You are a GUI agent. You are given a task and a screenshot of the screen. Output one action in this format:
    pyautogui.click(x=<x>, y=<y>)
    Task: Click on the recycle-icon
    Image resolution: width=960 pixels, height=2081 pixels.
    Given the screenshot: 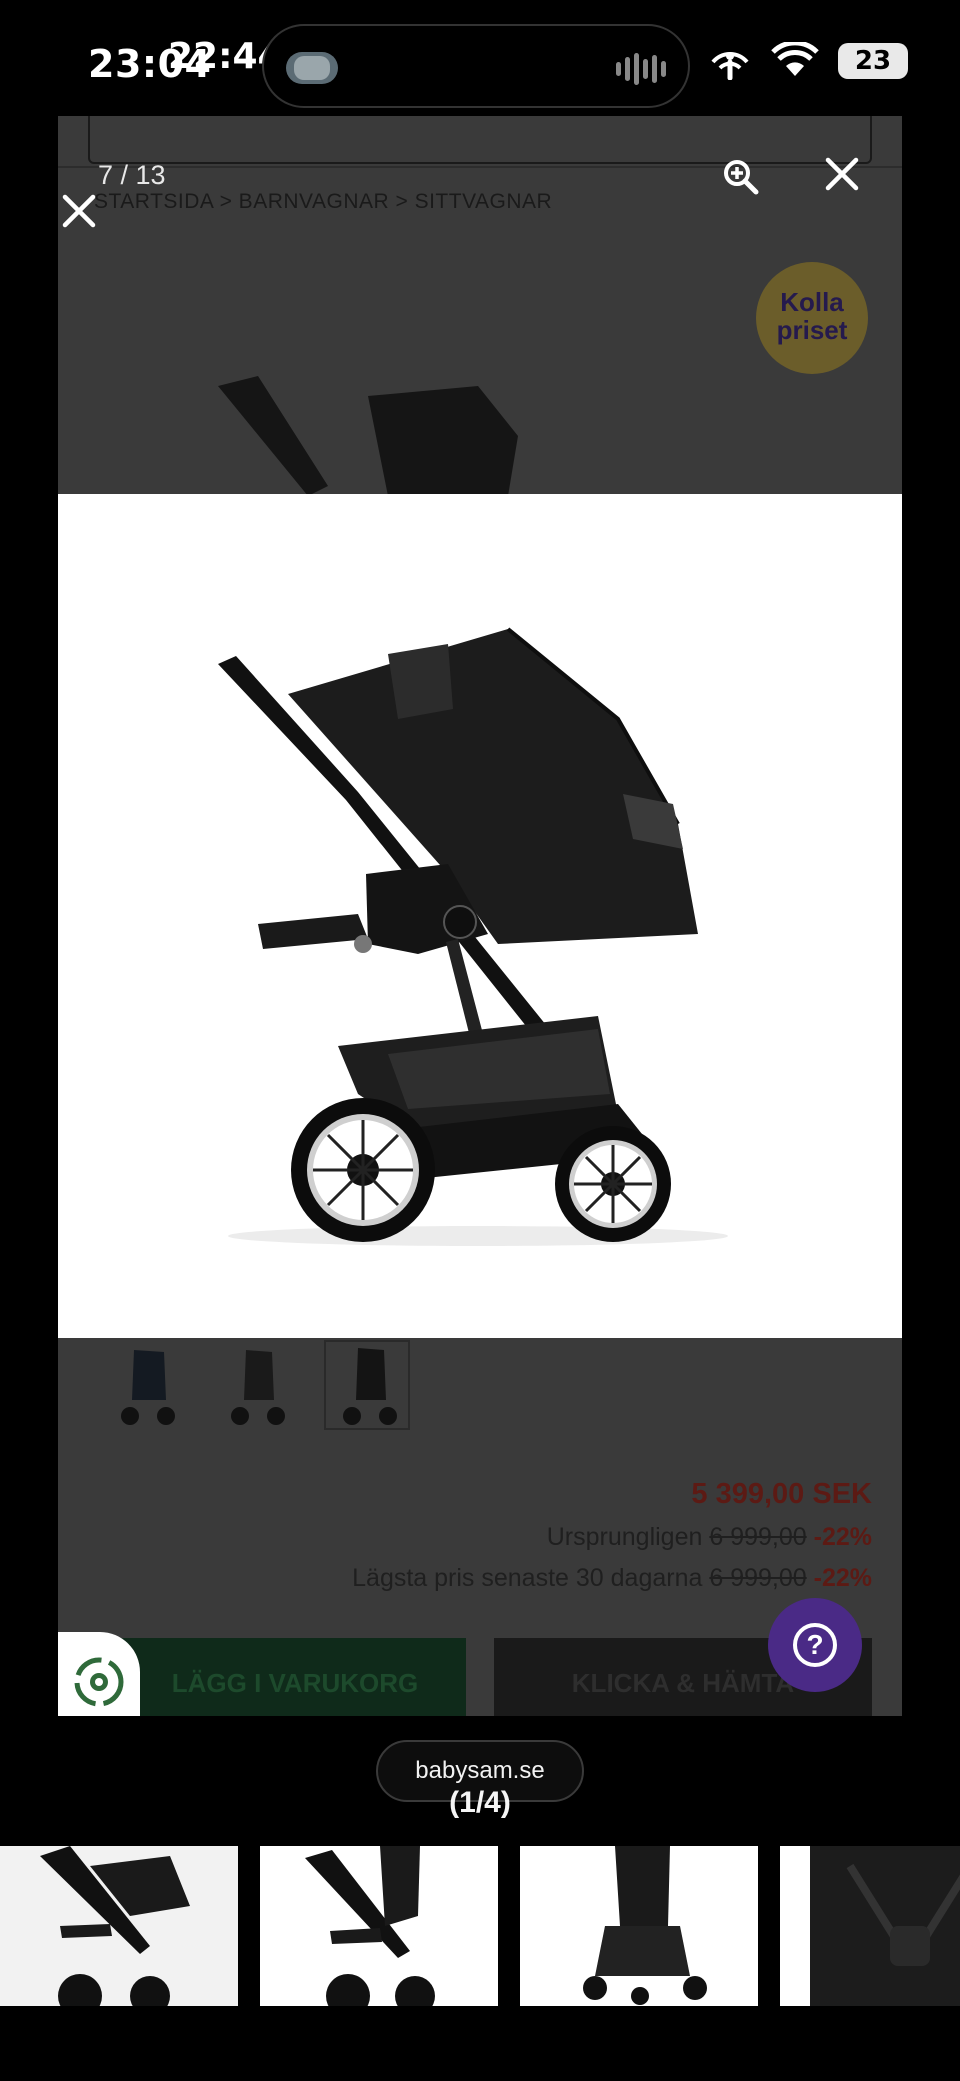 What is the action you would take?
    pyautogui.click(x=99, y=1674)
    